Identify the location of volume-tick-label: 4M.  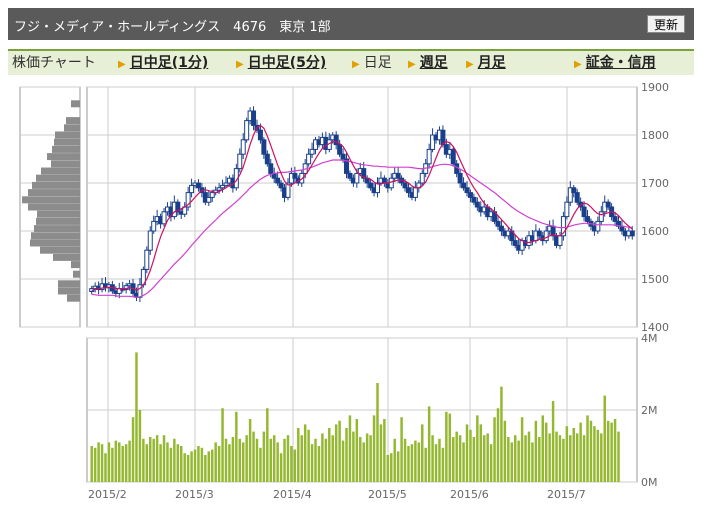
(649, 338).